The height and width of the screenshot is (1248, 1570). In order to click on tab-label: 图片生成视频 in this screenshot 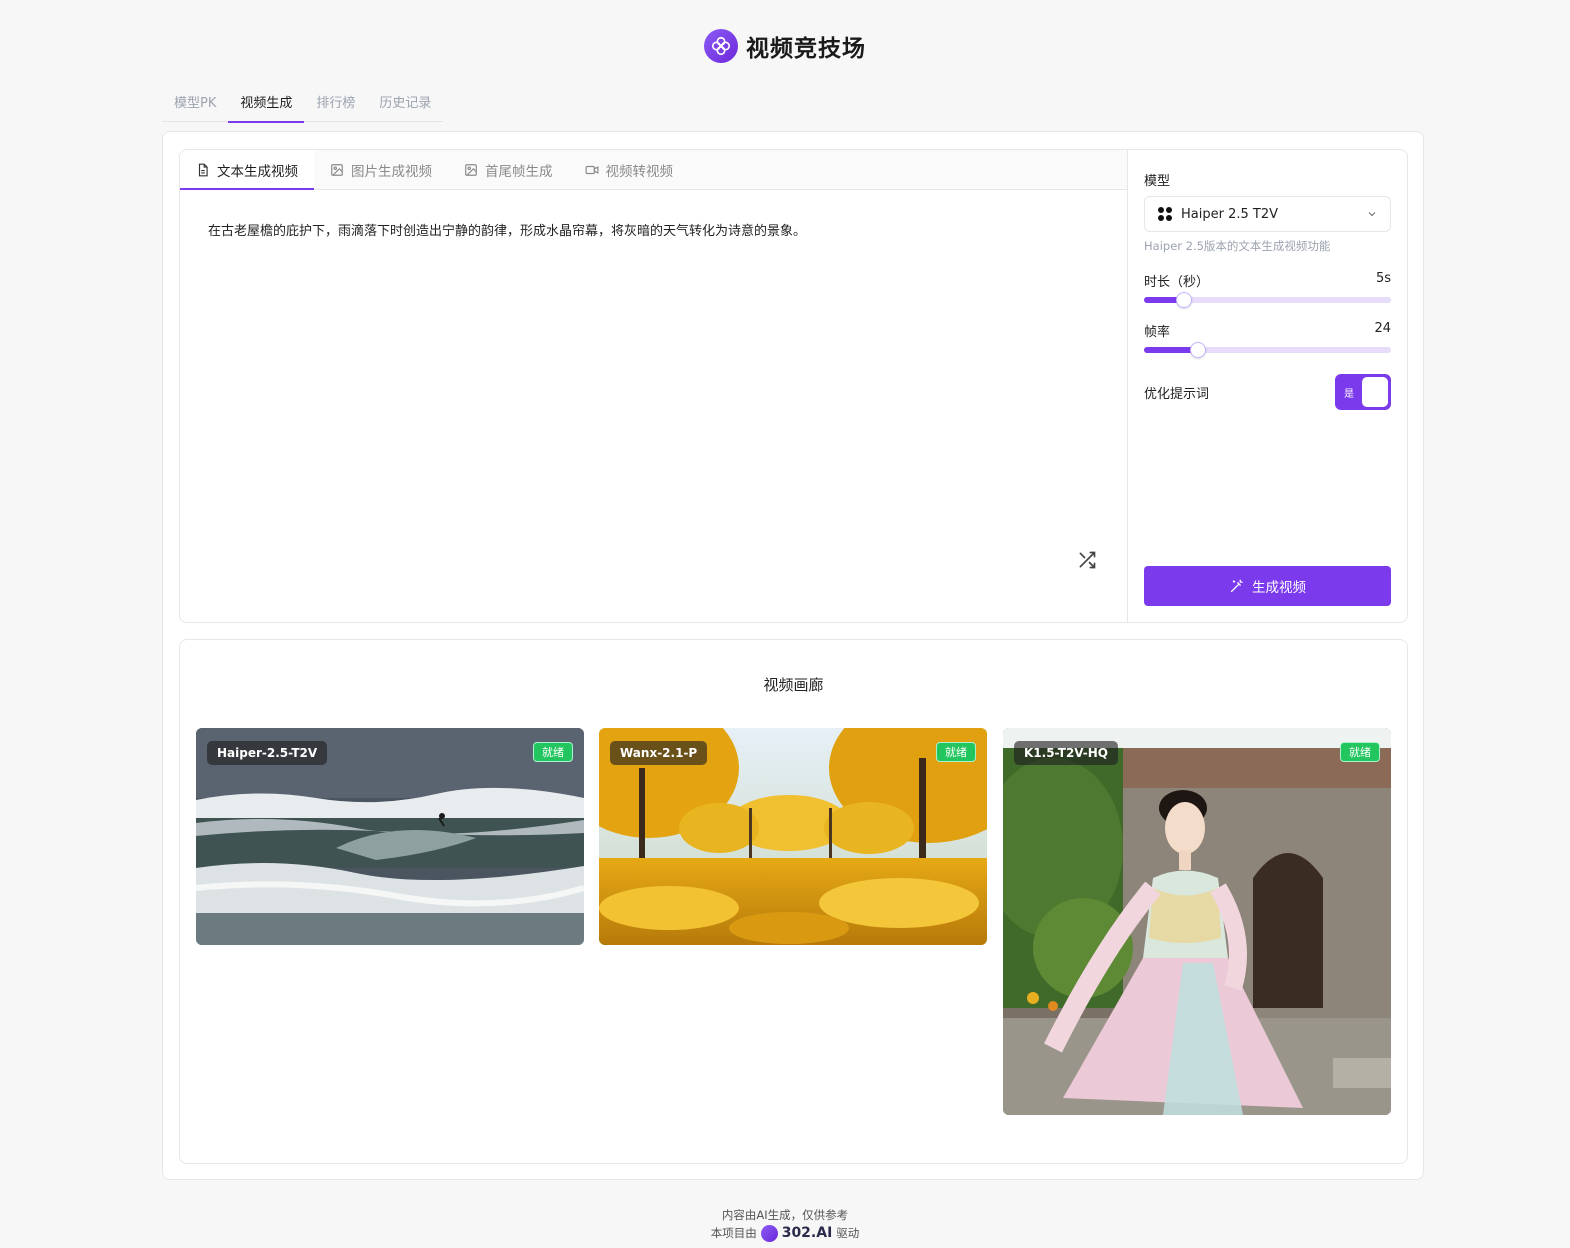, I will do `click(391, 171)`.